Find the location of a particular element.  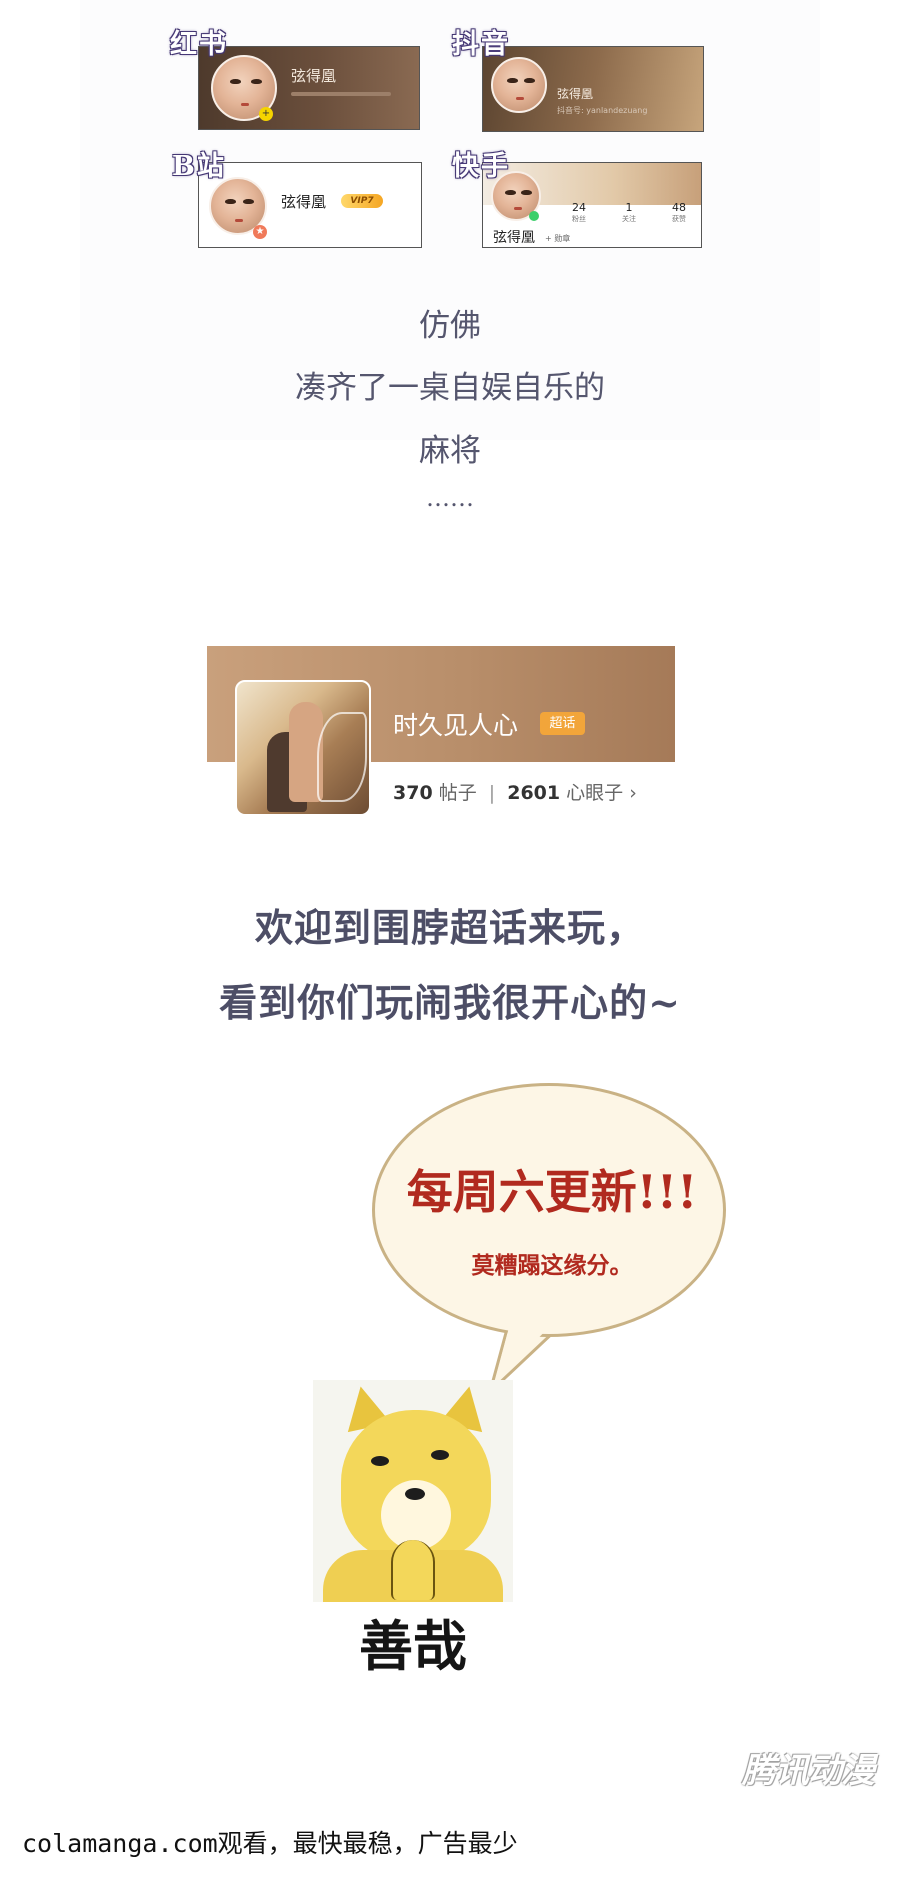

super-topic-tag: 超话 is located at coordinates (562, 723).